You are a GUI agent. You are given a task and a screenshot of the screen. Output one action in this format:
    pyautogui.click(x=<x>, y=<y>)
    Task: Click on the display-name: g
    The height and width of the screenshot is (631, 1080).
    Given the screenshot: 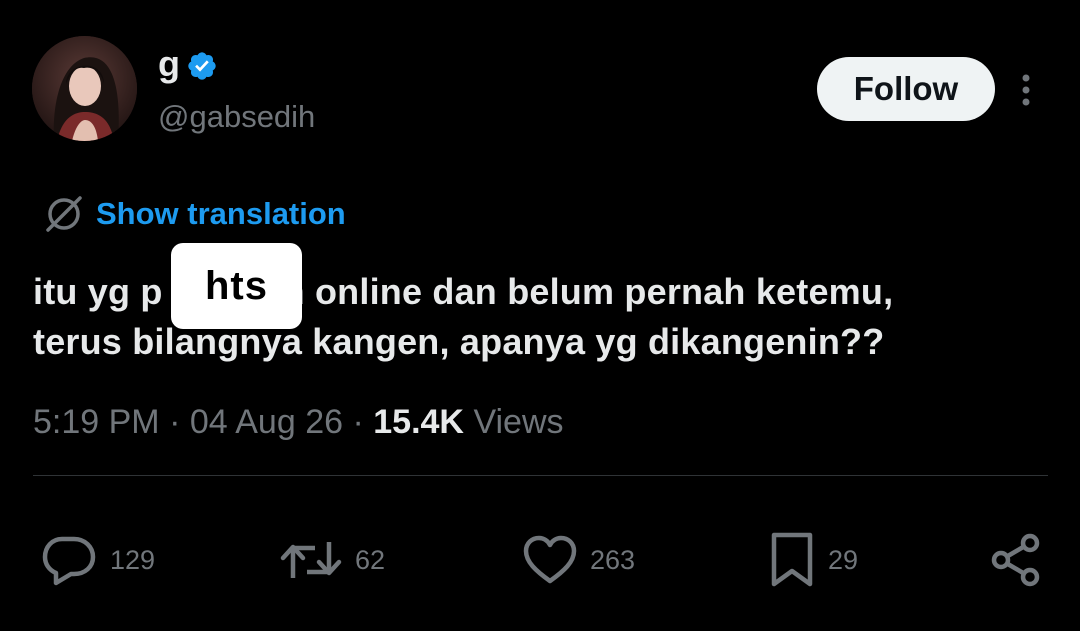 What is the action you would take?
    pyautogui.click(x=169, y=64)
    